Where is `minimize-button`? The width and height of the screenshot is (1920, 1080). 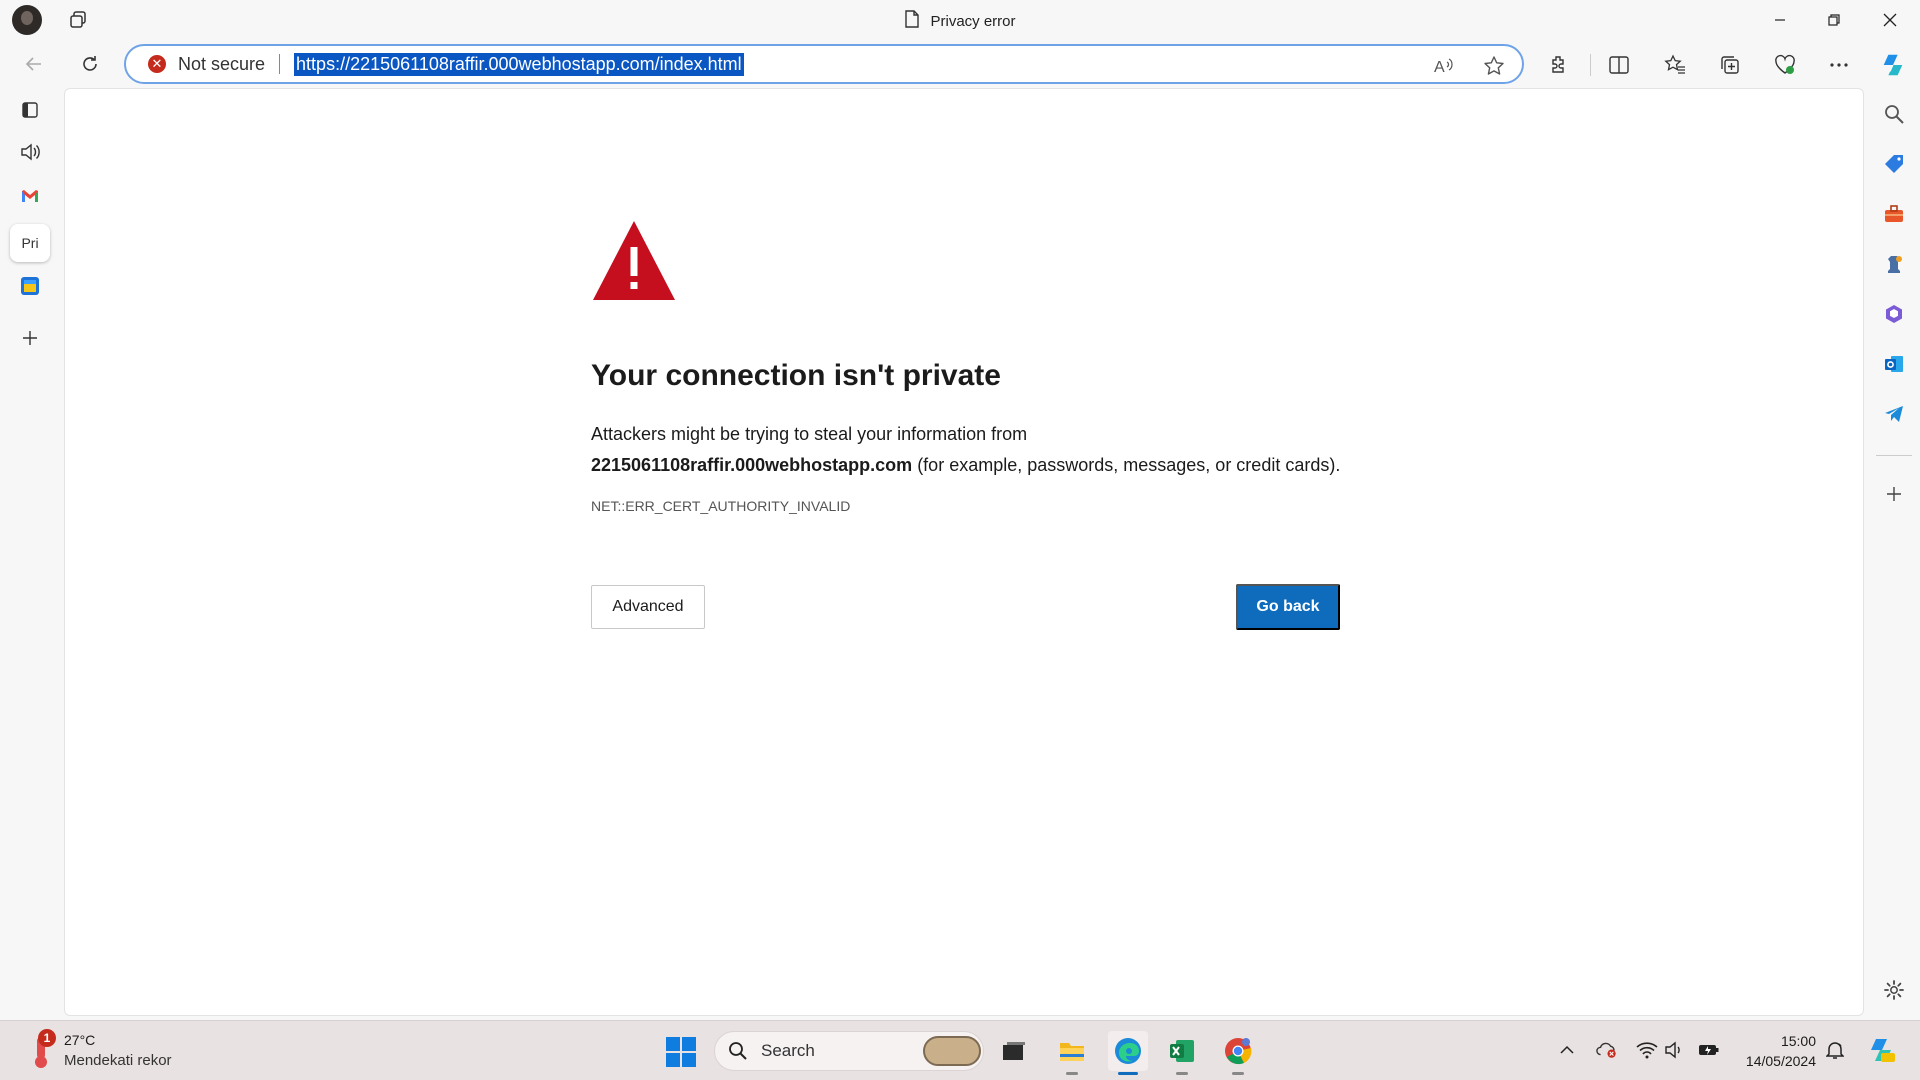 minimize-button is located at coordinates (1780, 20).